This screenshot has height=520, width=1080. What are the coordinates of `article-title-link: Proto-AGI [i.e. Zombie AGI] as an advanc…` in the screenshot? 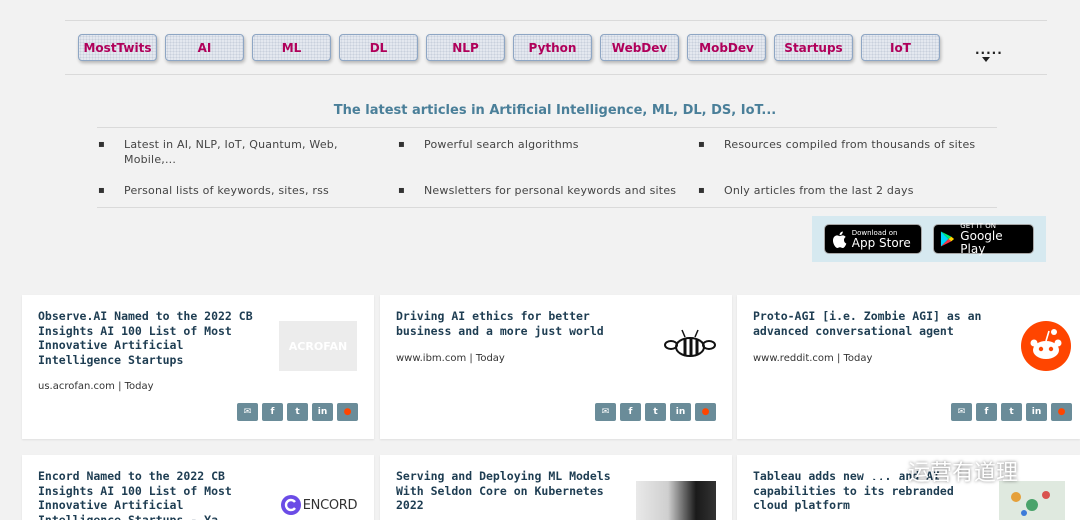 It's located at (868, 323).